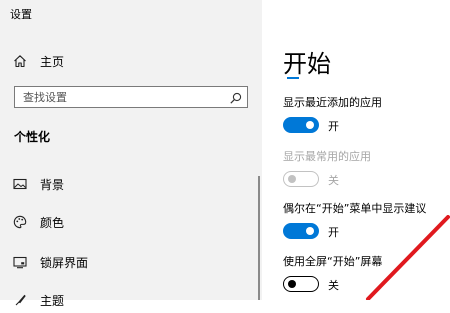  I want to click on toggle-suggestions, so click(301, 231).